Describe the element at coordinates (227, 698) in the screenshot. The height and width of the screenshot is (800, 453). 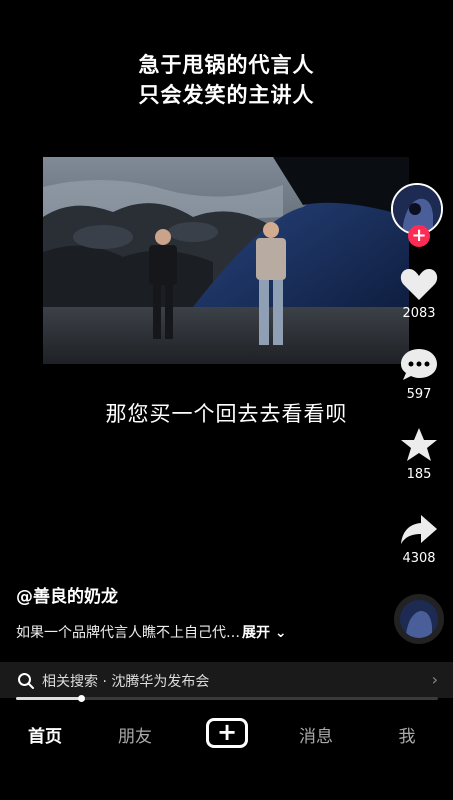
I see `playback-progress` at that location.